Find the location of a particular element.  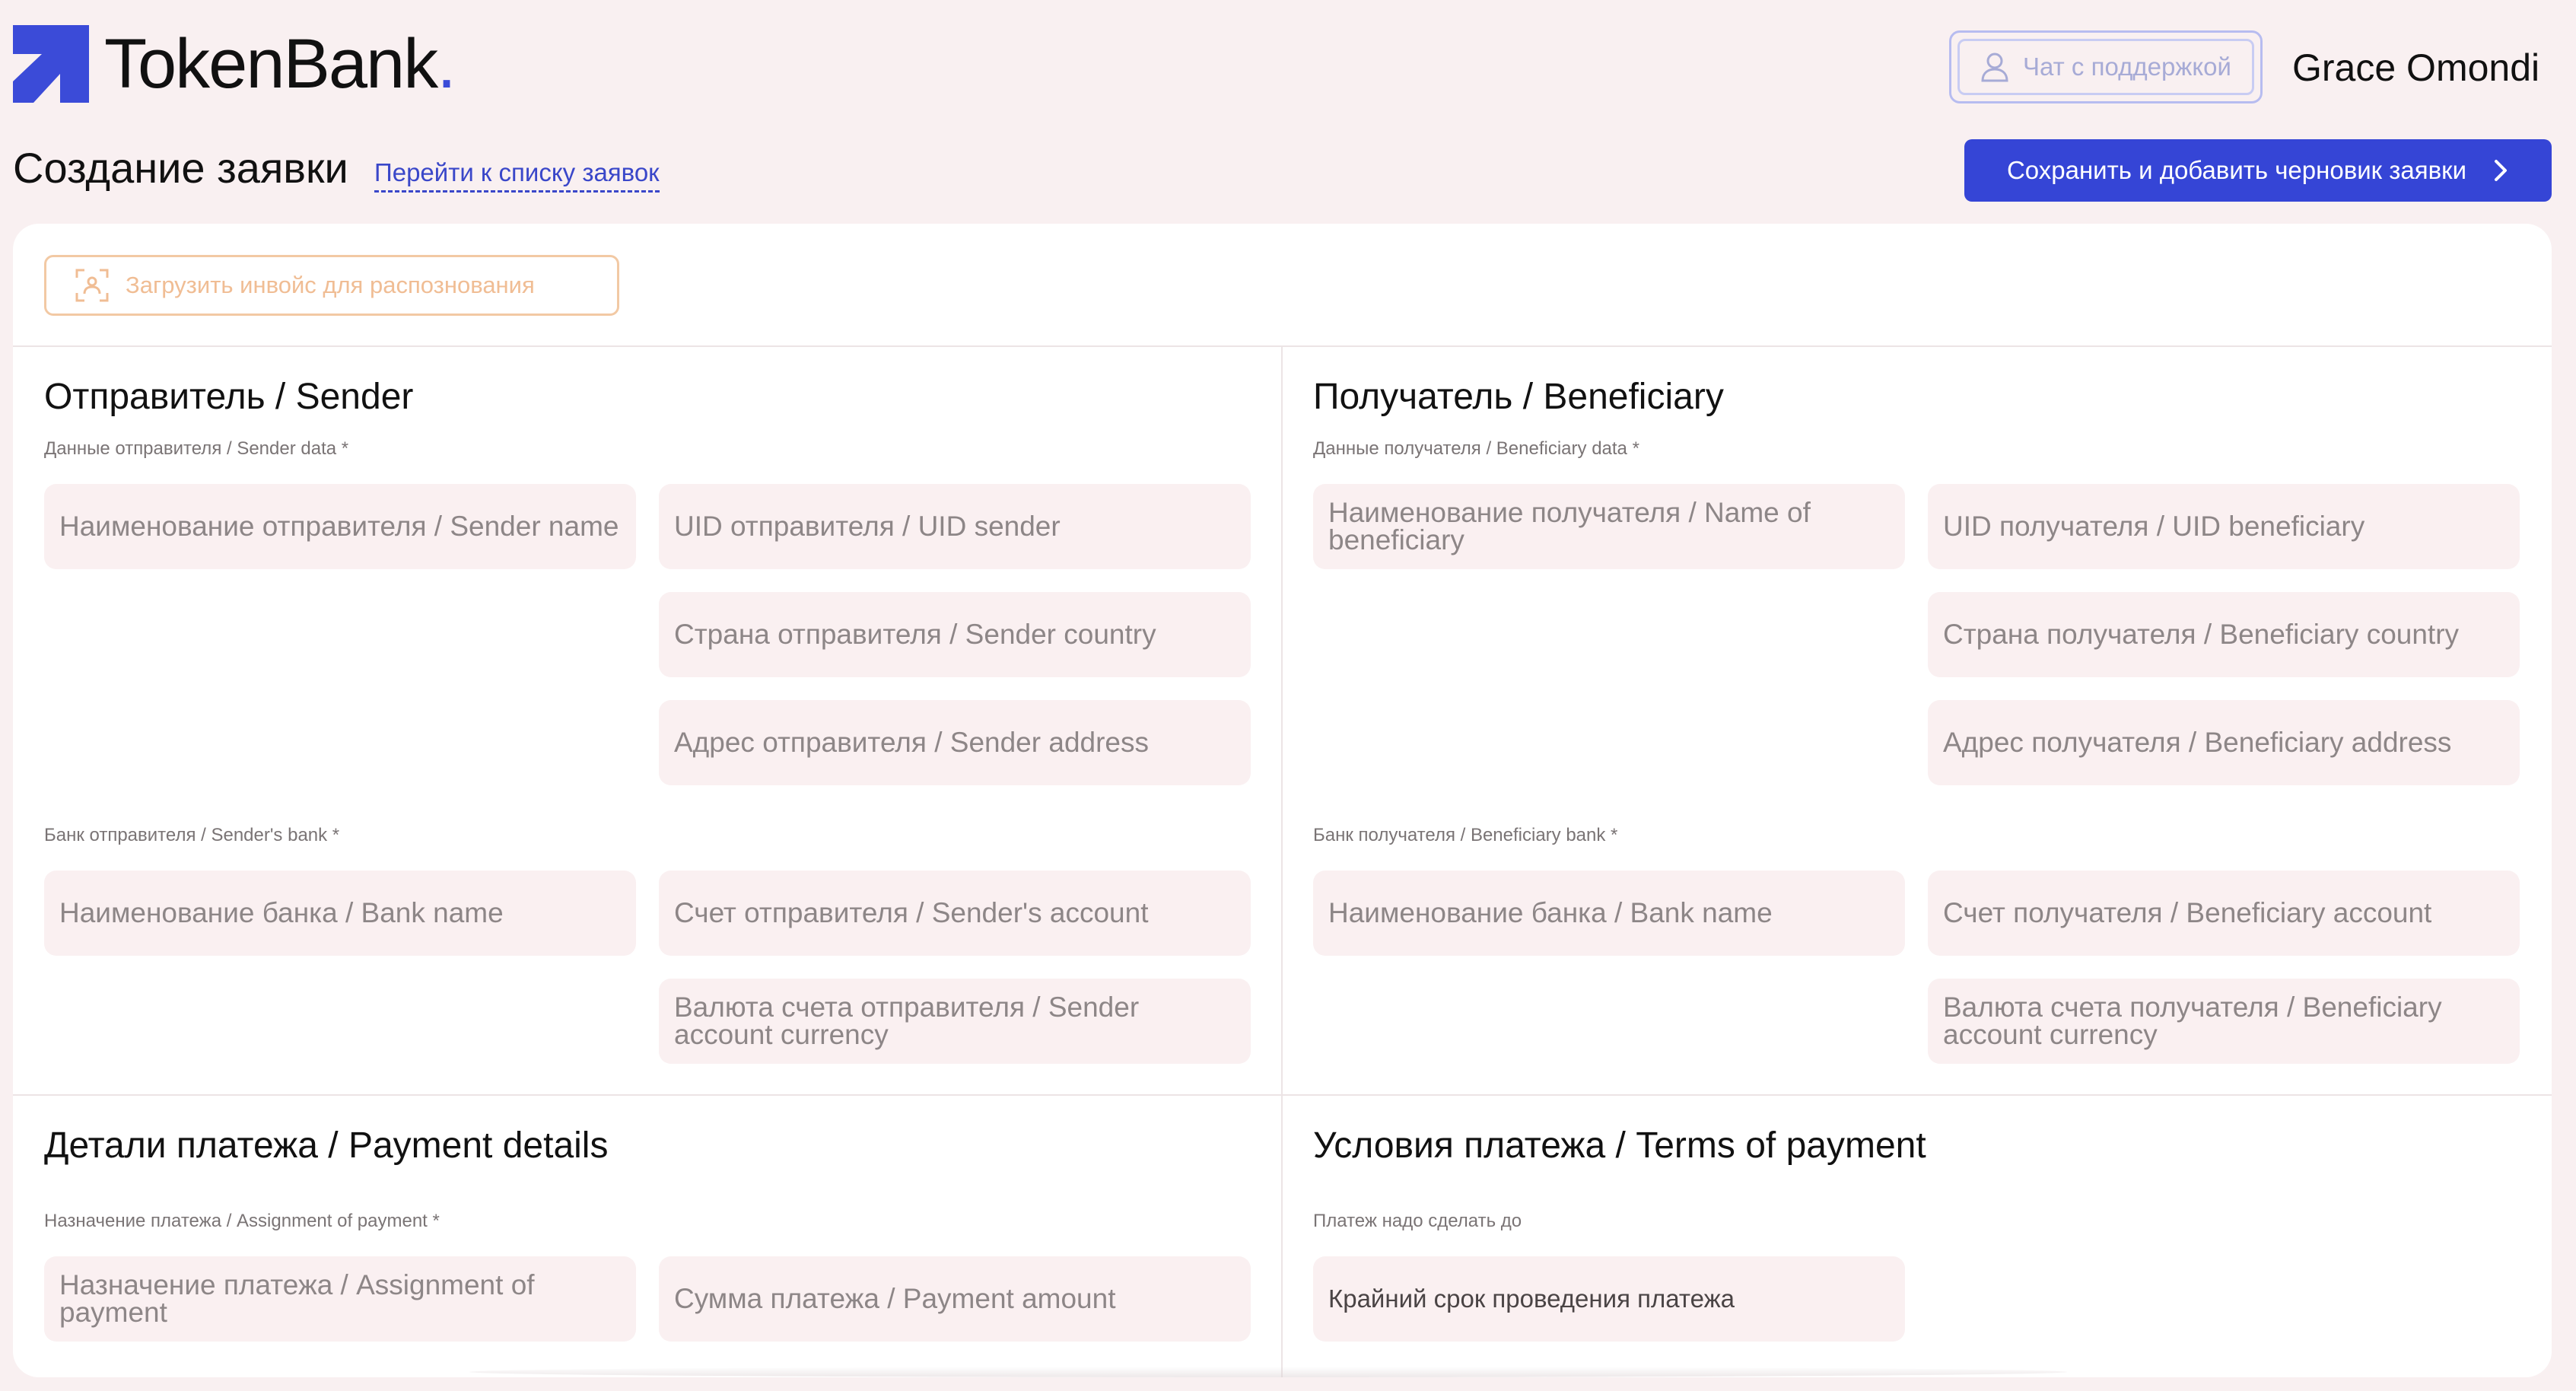

support-chat-button: Чат с поддержкой is located at coordinates (2106, 66).